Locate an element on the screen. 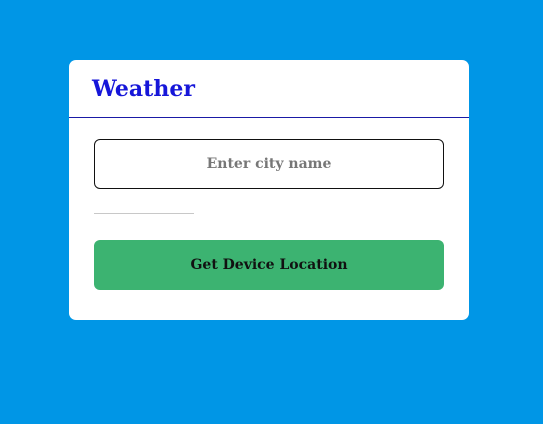 This screenshot has height=424, width=543. get-device-location-button: Get Device Location is located at coordinates (269, 265).